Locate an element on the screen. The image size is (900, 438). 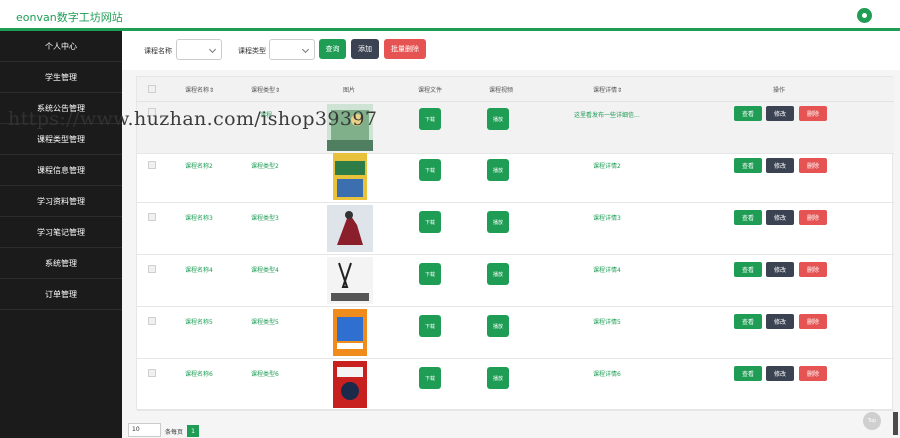
table-row: 课程名称3 课程类型3 下载 播放 课程详情3 查看 修改 删除 is located at coordinates (515, 229).